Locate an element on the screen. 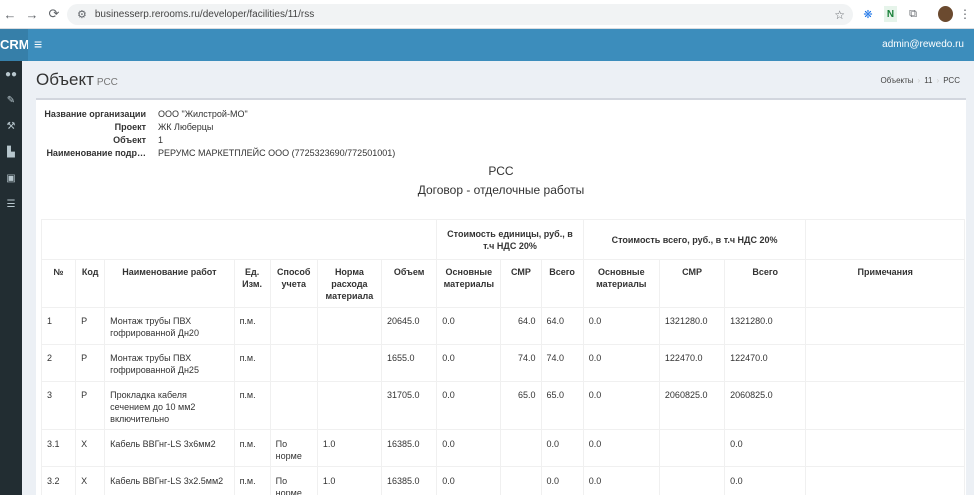  page-subtitle: РСС is located at coordinates (107, 82).